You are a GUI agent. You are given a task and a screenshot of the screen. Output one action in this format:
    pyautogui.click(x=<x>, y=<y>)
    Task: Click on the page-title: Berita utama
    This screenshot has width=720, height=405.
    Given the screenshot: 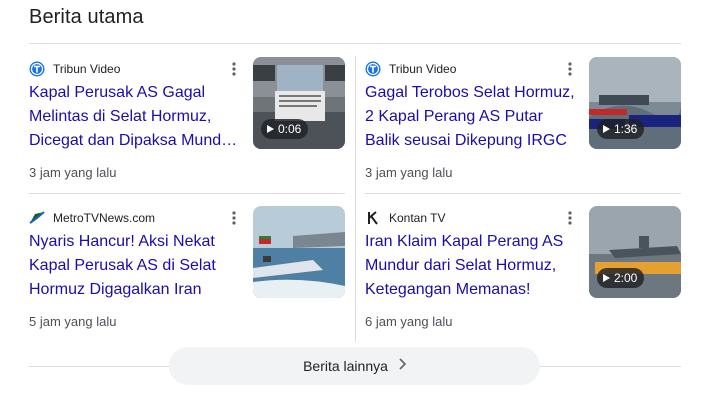 What is the action you would take?
    pyautogui.click(x=86, y=17)
    